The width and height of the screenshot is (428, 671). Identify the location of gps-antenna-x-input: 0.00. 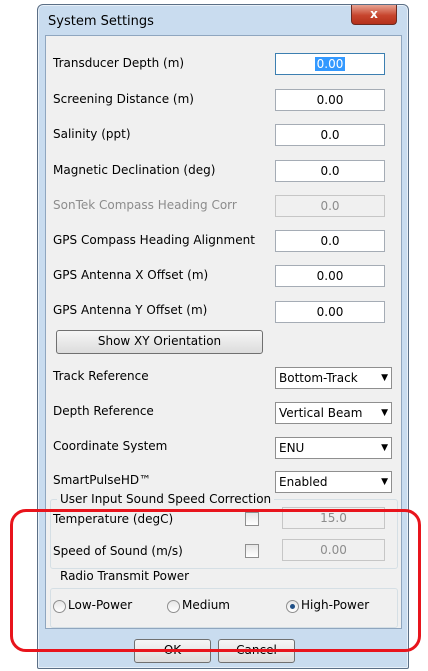
(330, 276).